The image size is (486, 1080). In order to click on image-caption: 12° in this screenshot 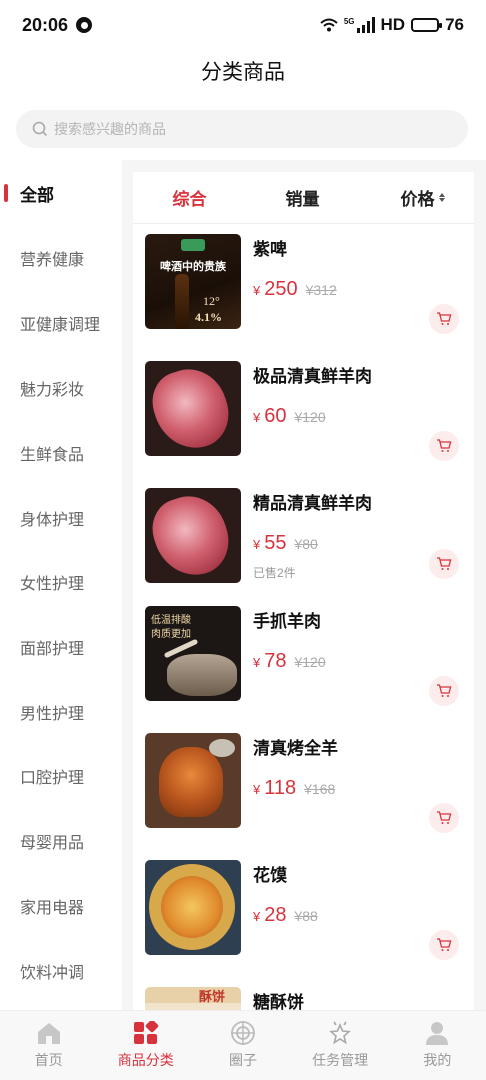, I will do `click(211, 301)`.